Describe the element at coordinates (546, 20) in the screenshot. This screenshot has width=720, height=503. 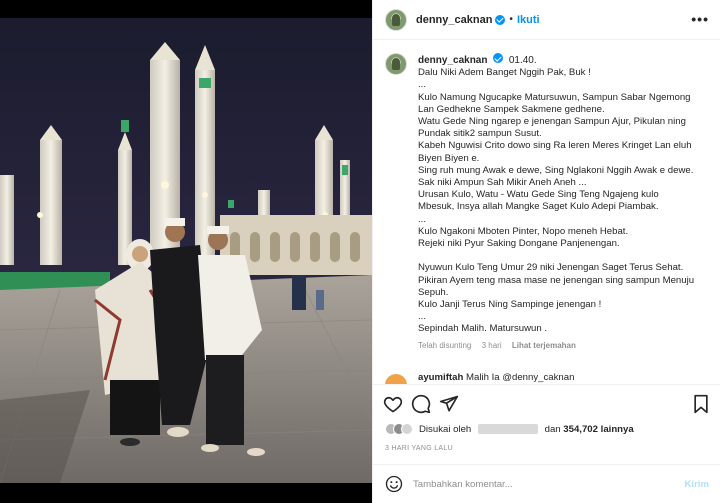
I see `post-header: denny_caknan • Ikuti •••` at that location.